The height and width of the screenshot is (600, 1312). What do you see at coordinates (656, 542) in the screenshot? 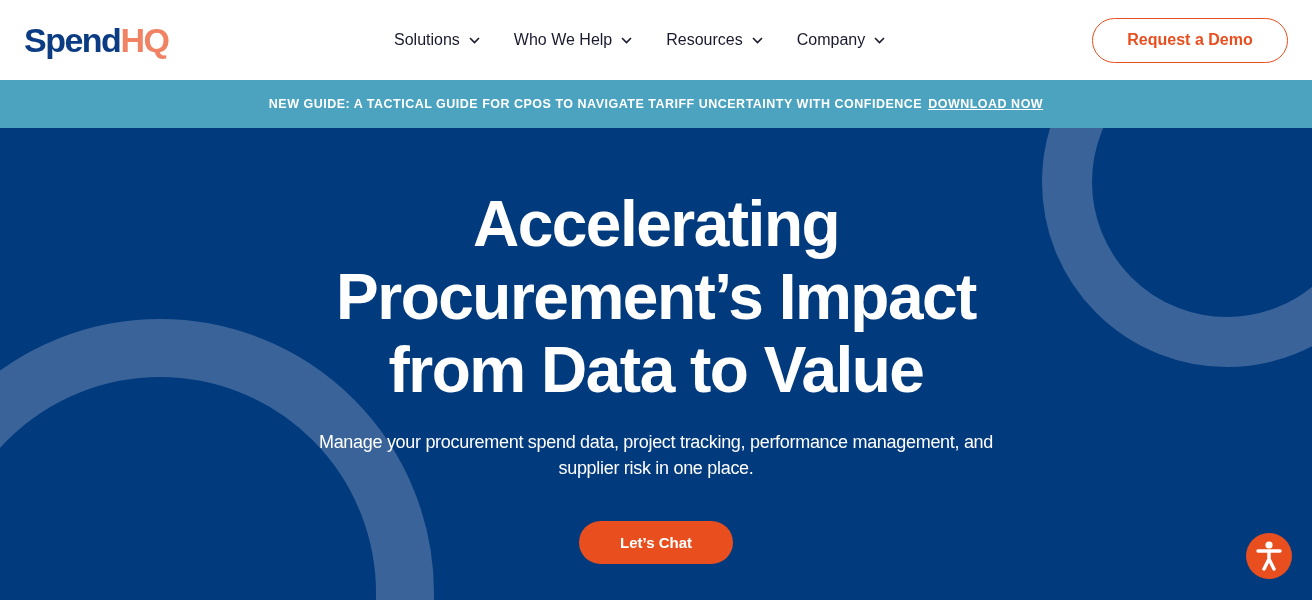
I see `lets-chat-button: Let’s Chat` at bounding box center [656, 542].